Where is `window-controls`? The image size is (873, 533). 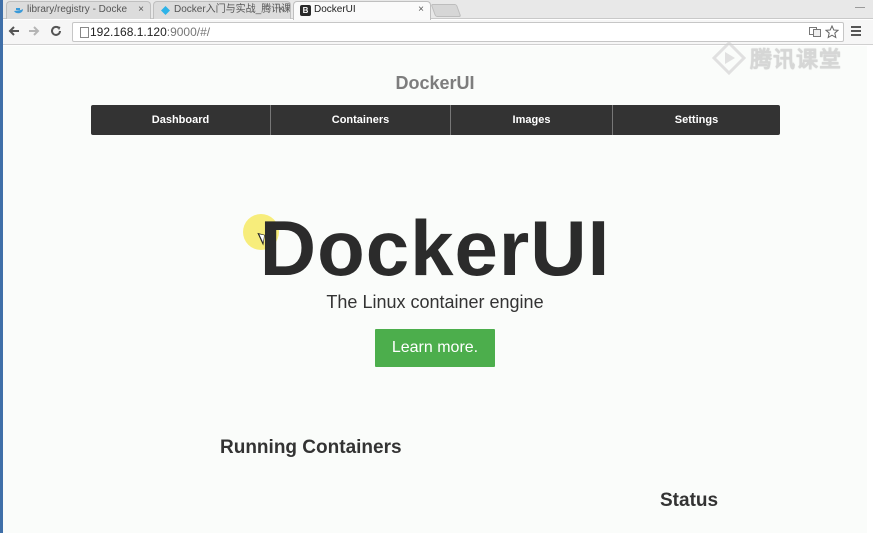
window-controls is located at coordinates (860, 6).